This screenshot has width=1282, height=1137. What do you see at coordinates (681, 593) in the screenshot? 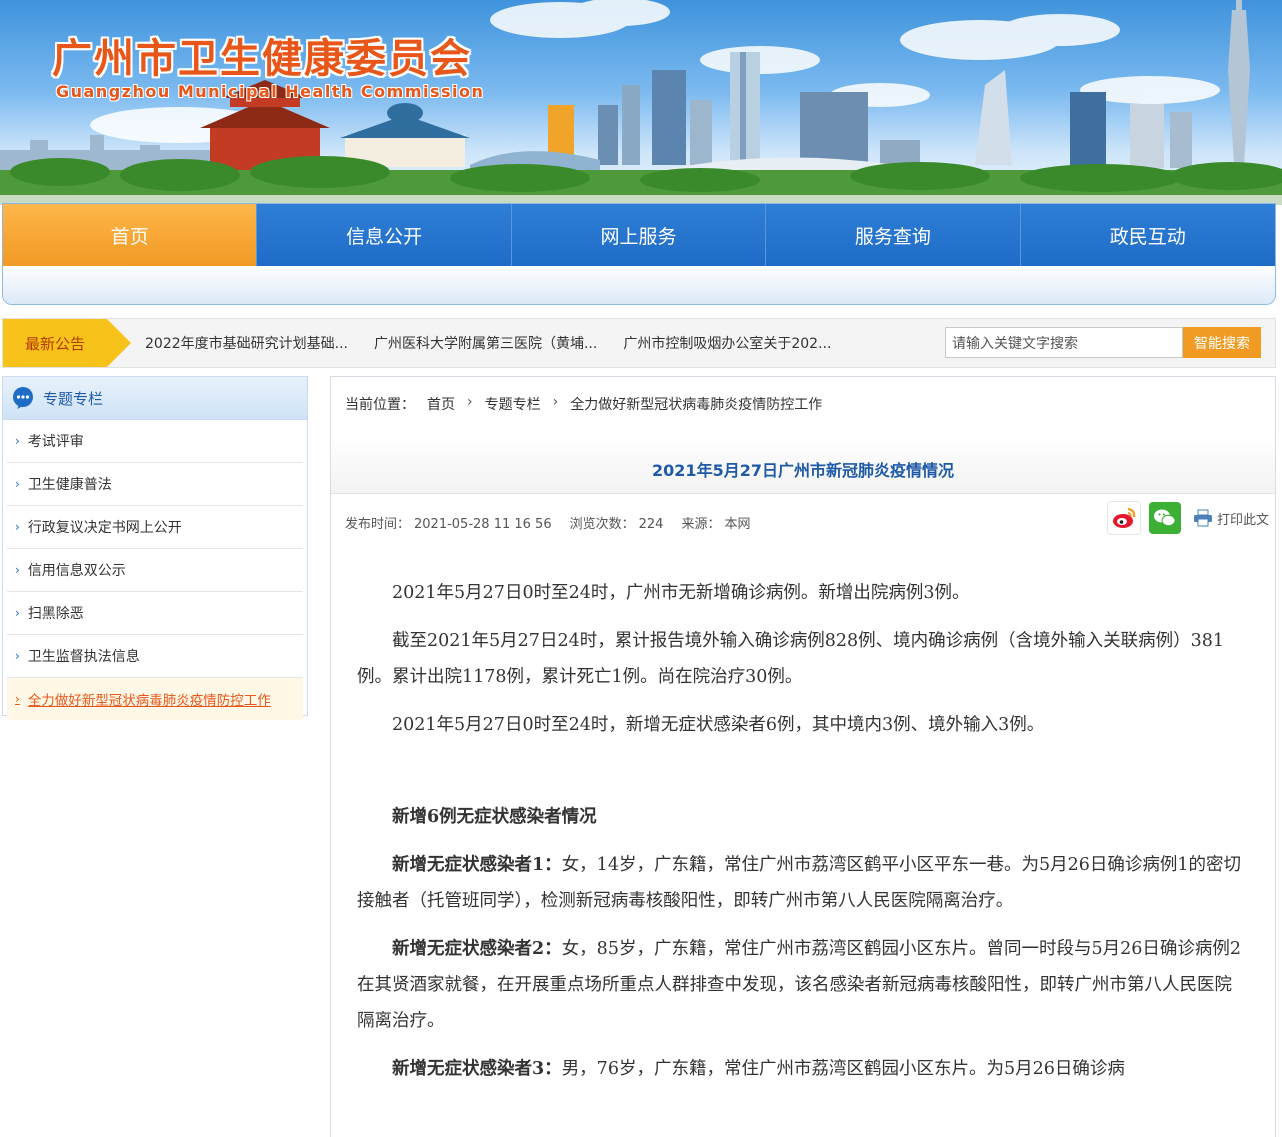
I see `article-paragraph: 2021年5月27日0时至24时，广州市无新增确诊病例。新增出院病例3例。` at bounding box center [681, 593].